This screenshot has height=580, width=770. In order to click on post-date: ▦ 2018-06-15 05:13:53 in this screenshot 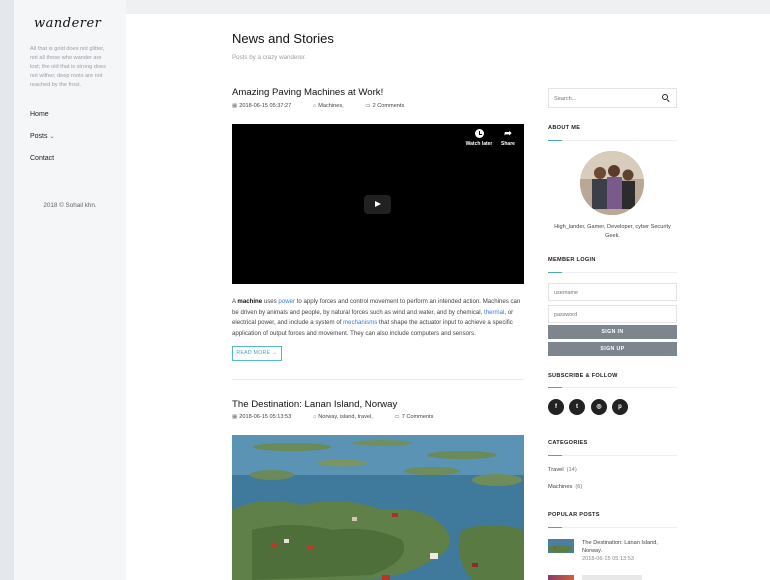, I will do `click(266, 417)`.